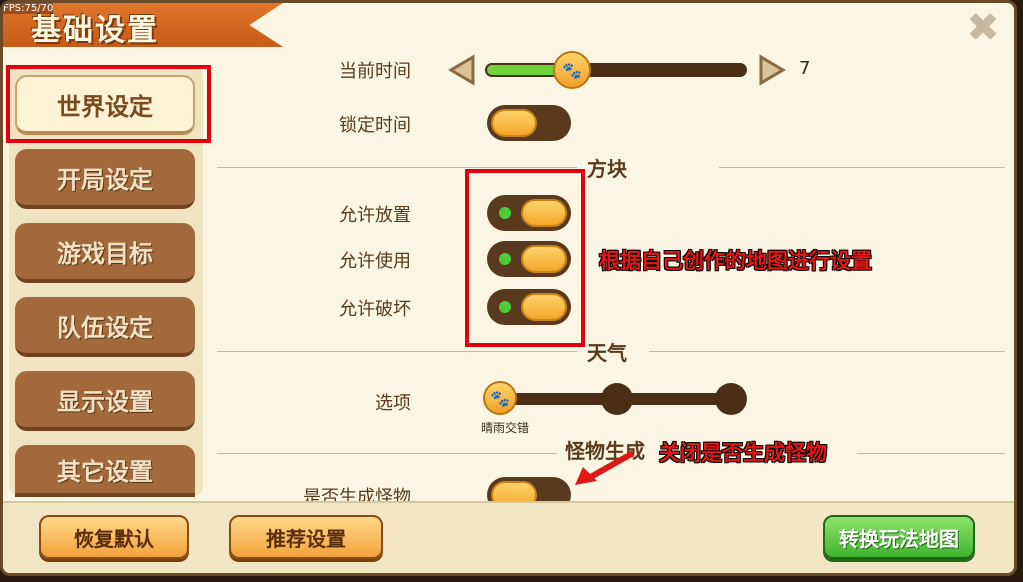 The image size is (1023, 582). I want to click on weather-selected-value: 晴雨交错, so click(505, 428).